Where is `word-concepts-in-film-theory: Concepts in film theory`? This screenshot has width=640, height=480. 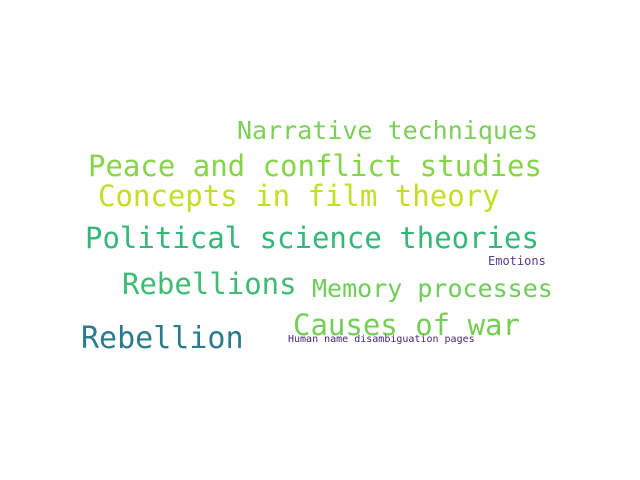 word-concepts-in-film-theory: Concepts in film theory is located at coordinates (299, 196).